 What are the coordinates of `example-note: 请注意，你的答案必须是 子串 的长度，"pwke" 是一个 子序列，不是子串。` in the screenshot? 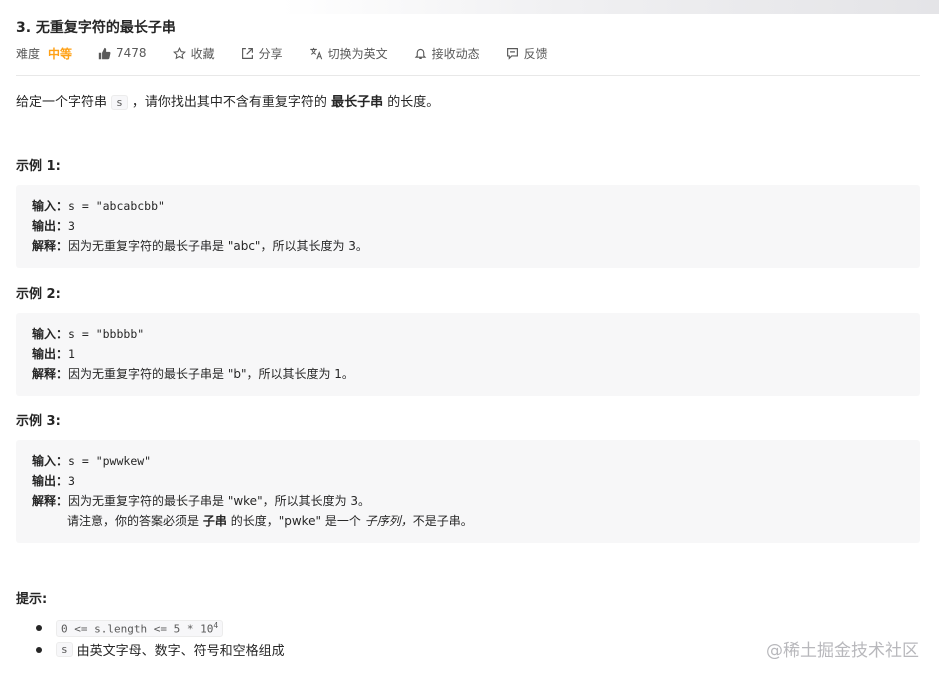 It's located at (270, 520).